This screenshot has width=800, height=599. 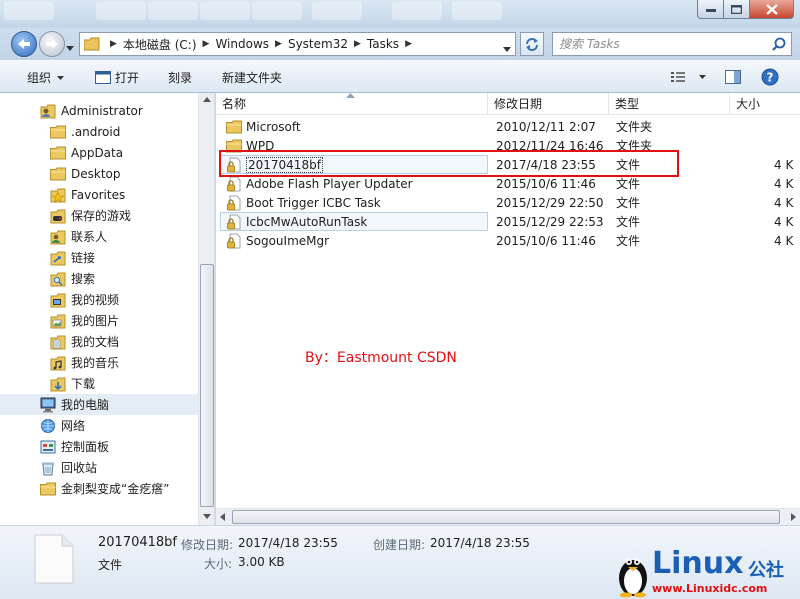 What do you see at coordinates (399, 545) in the screenshot?
I see `details-created-label: 创建日期:` at bounding box center [399, 545].